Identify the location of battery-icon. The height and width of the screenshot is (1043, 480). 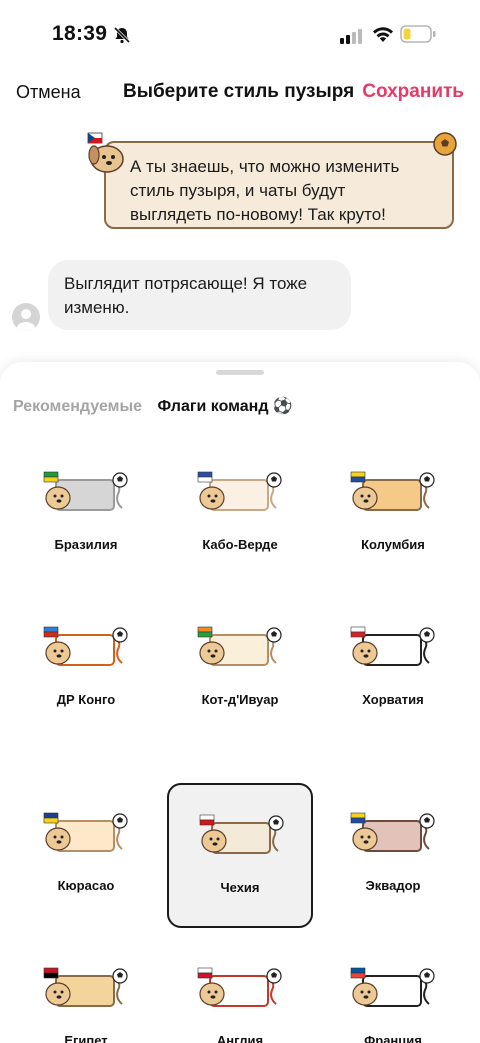
(418, 34).